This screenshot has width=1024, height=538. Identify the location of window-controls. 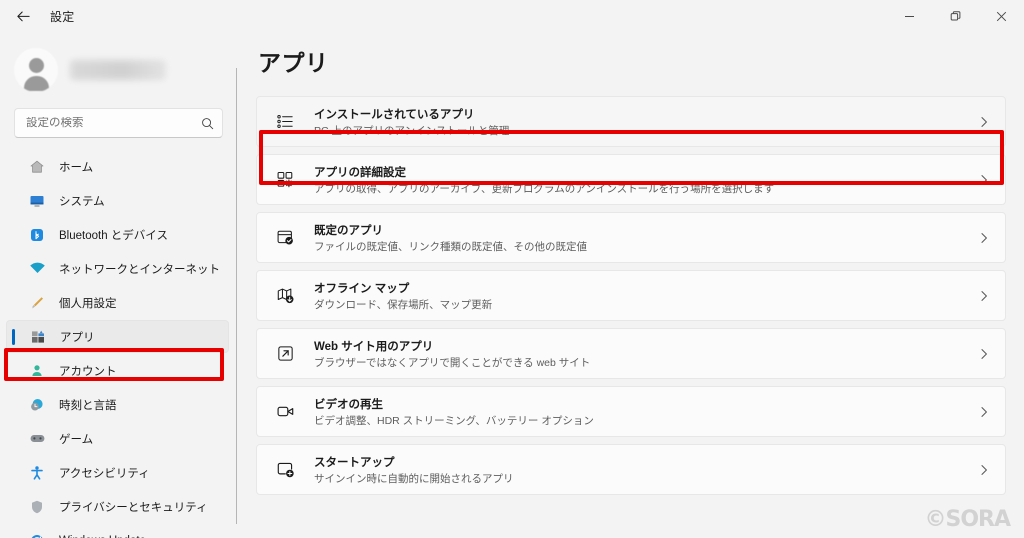
(955, 16).